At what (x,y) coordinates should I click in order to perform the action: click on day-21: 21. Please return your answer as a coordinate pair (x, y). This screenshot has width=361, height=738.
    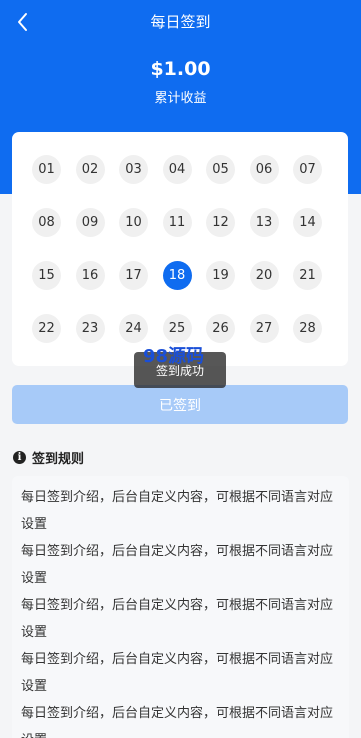
    Looking at the image, I should click on (307, 275).